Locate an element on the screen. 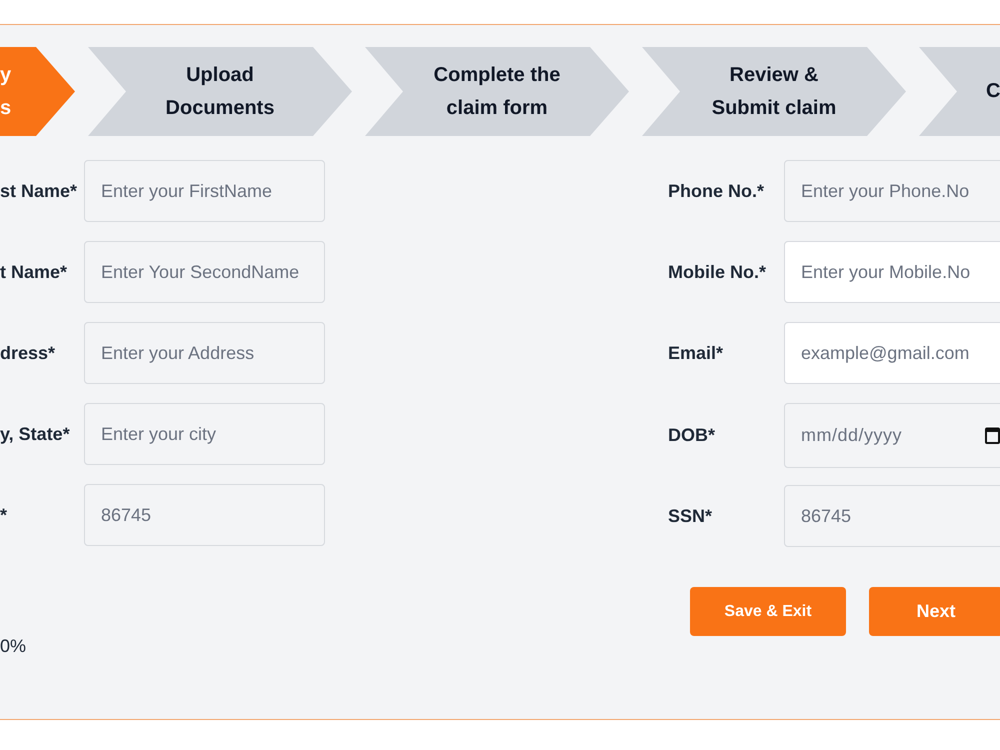 This screenshot has height=750, width=1000. progress-step: y s is located at coordinates (37, 91).